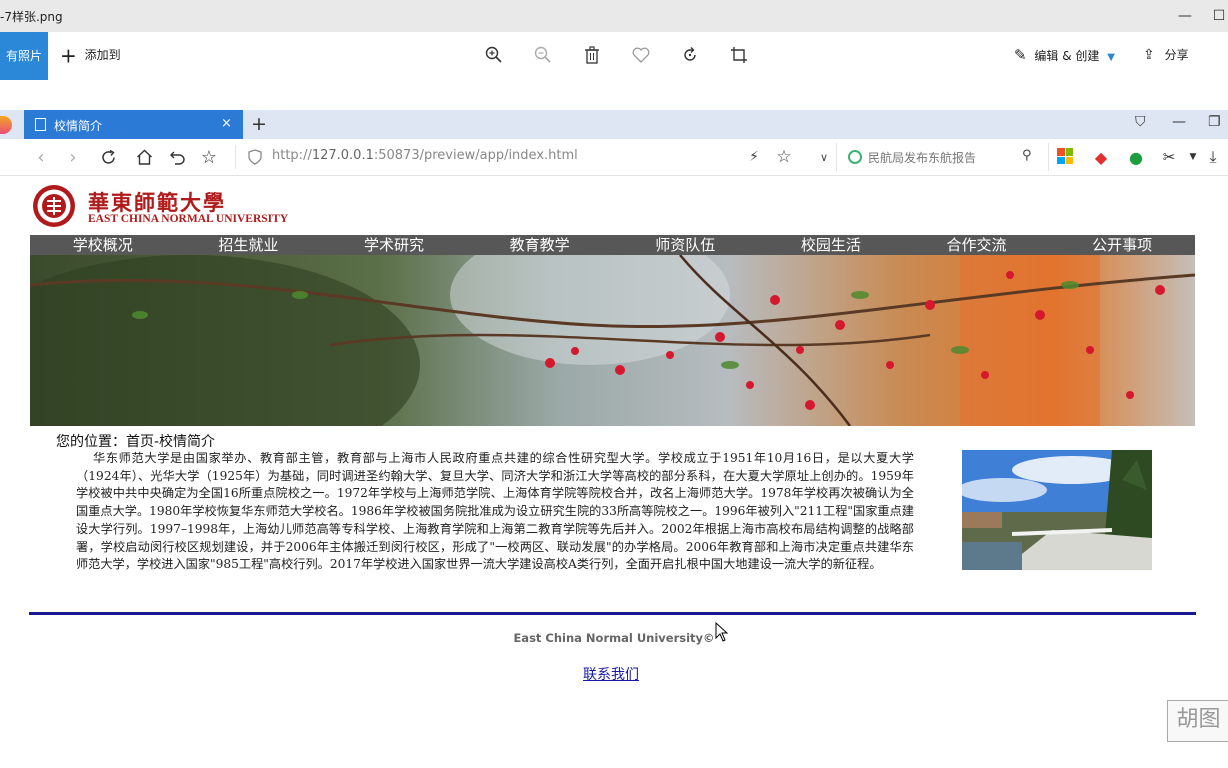 The height and width of the screenshot is (768, 1228). I want to click on nav-item-cooperation: 合作交流, so click(977, 245).